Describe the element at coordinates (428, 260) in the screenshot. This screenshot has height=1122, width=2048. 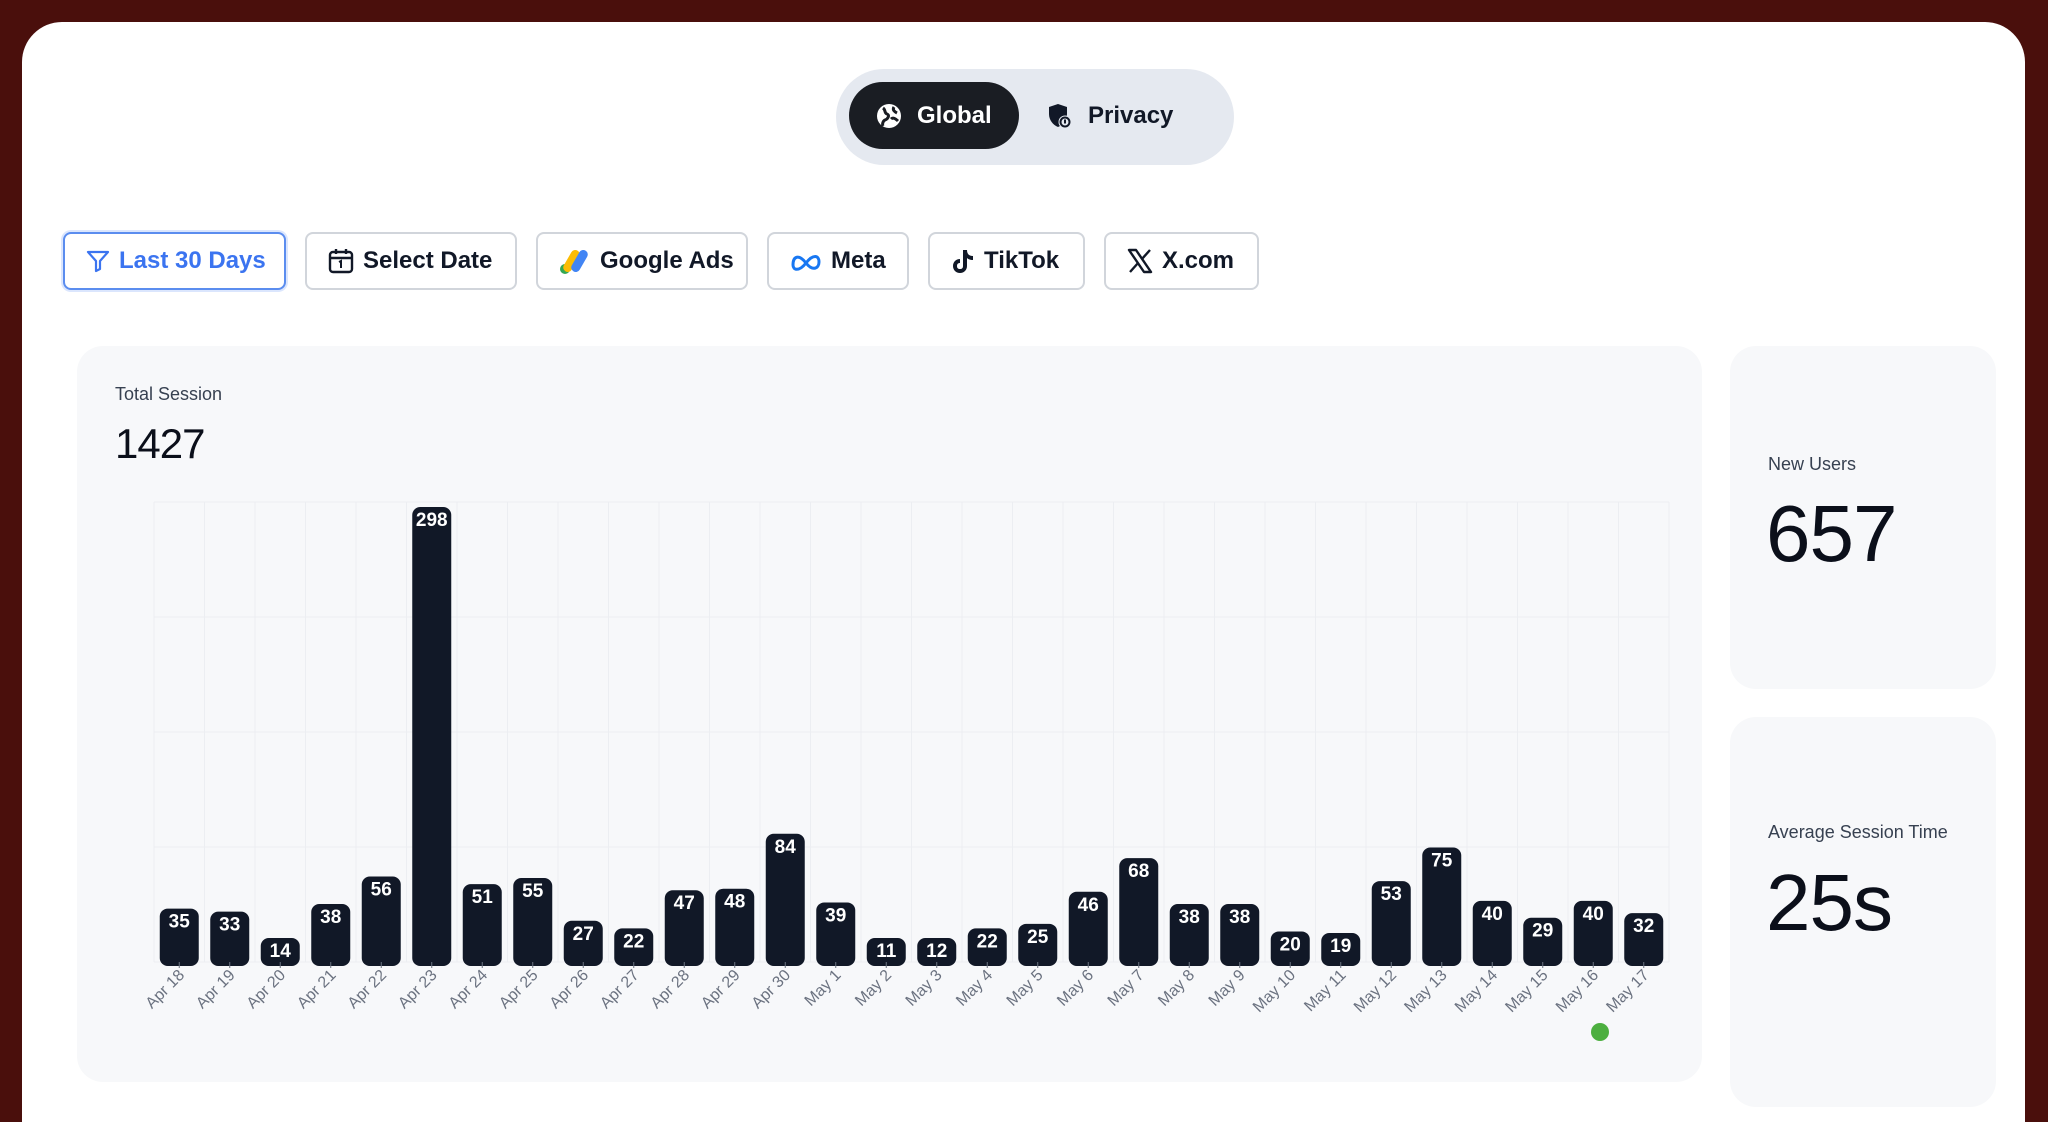
I see `select-date-label: Select Date` at that location.